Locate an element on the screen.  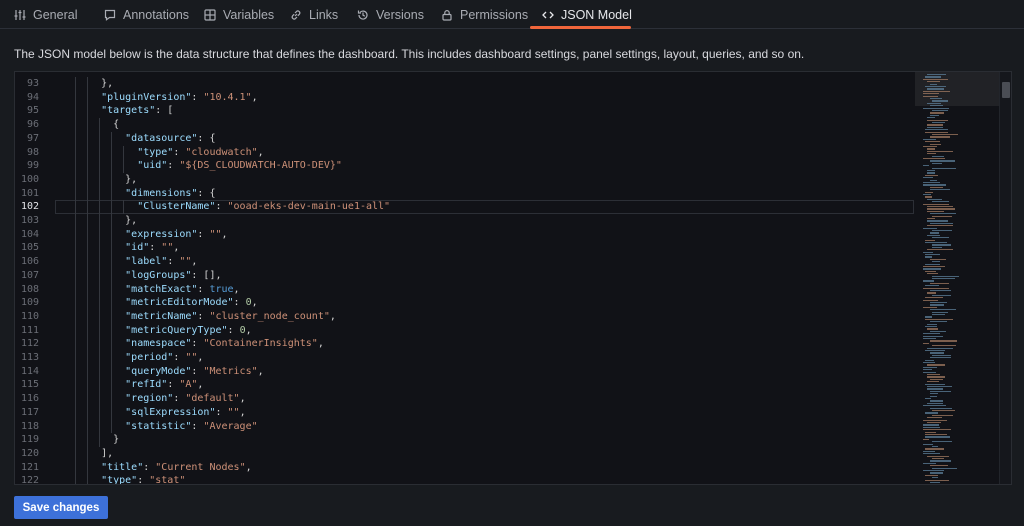
line-number: 104 is located at coordinates (29, 234).